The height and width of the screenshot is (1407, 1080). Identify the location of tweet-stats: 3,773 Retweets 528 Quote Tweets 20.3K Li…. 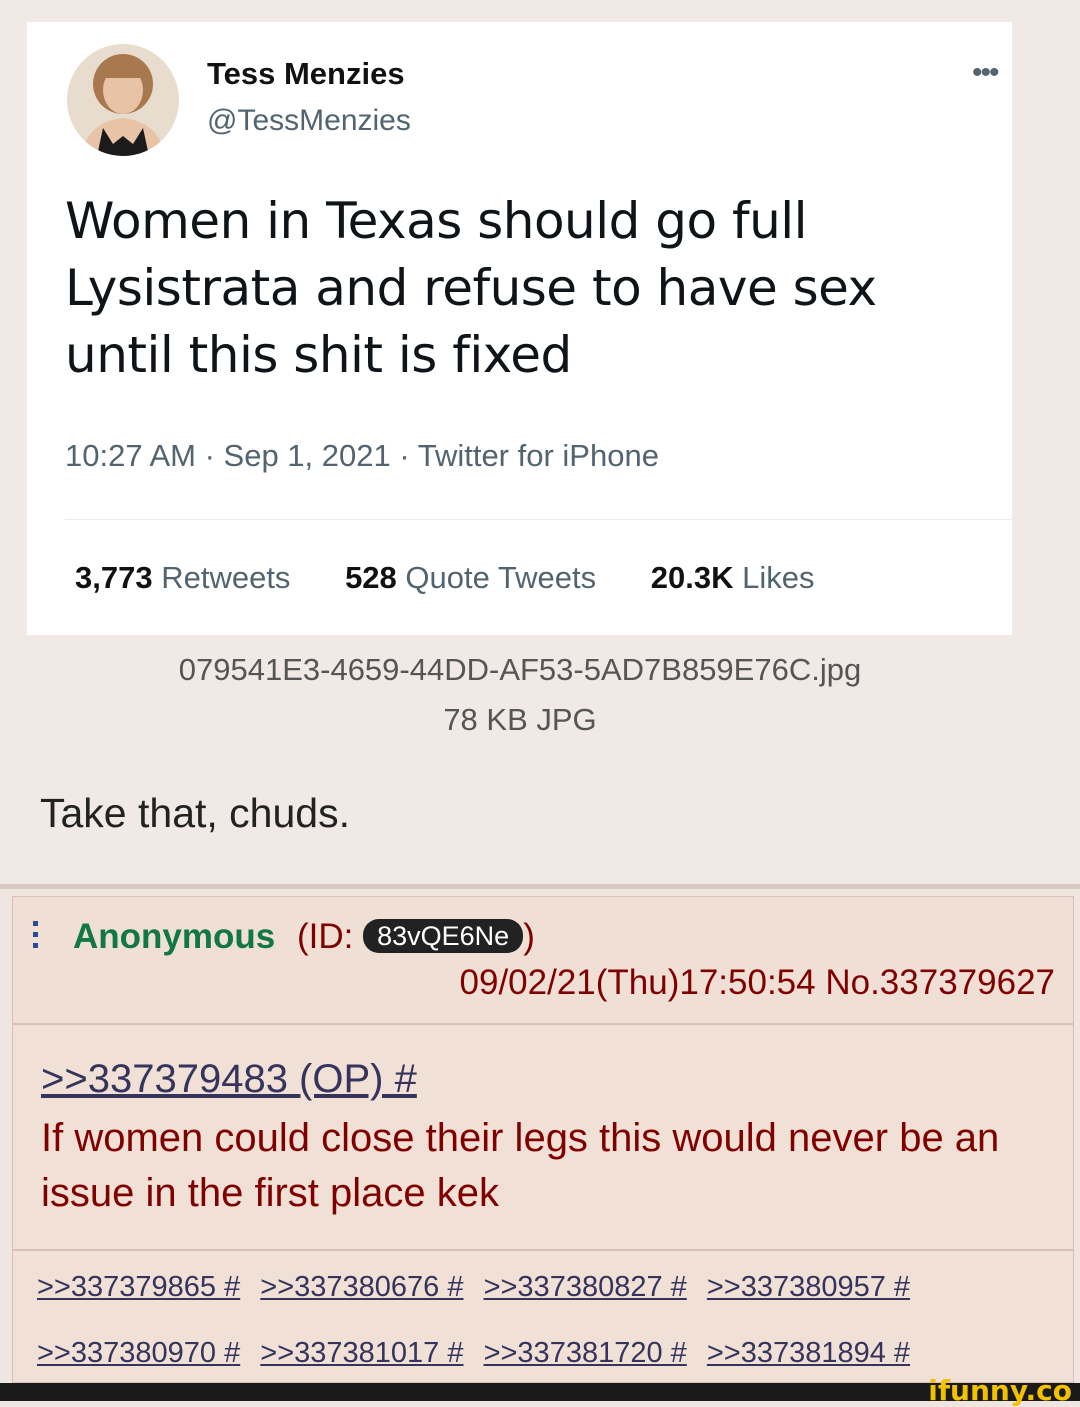
(468, 578).